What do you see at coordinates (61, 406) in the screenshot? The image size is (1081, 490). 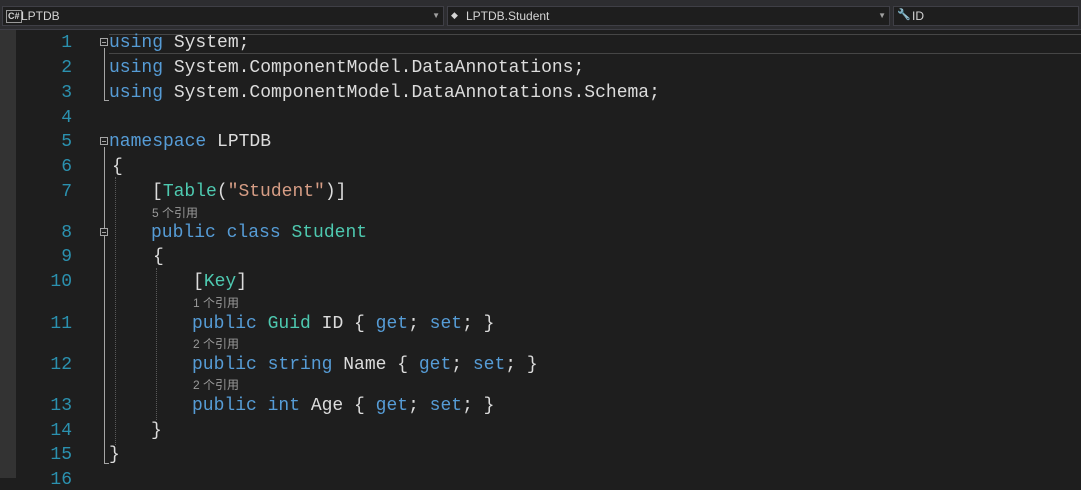 I see `line-number: 13` at bounding box center [61, 406].